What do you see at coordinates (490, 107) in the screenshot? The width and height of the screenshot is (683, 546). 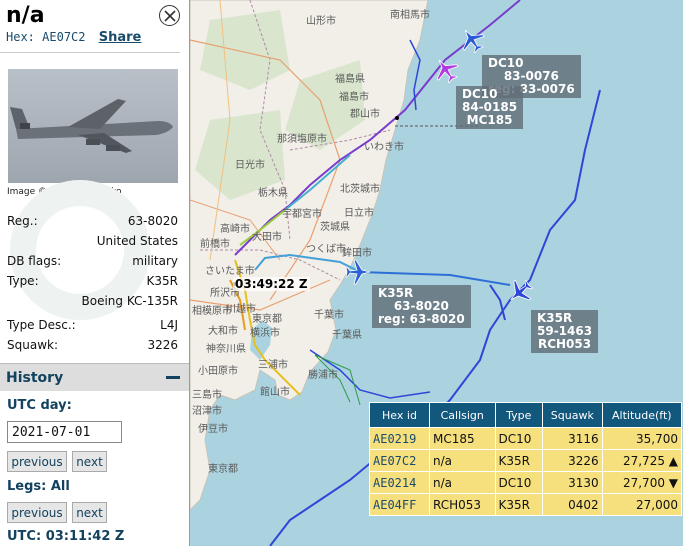 I see `aircraft-label: DC10 84-0185 MC185` at bounding box center [490, 107].